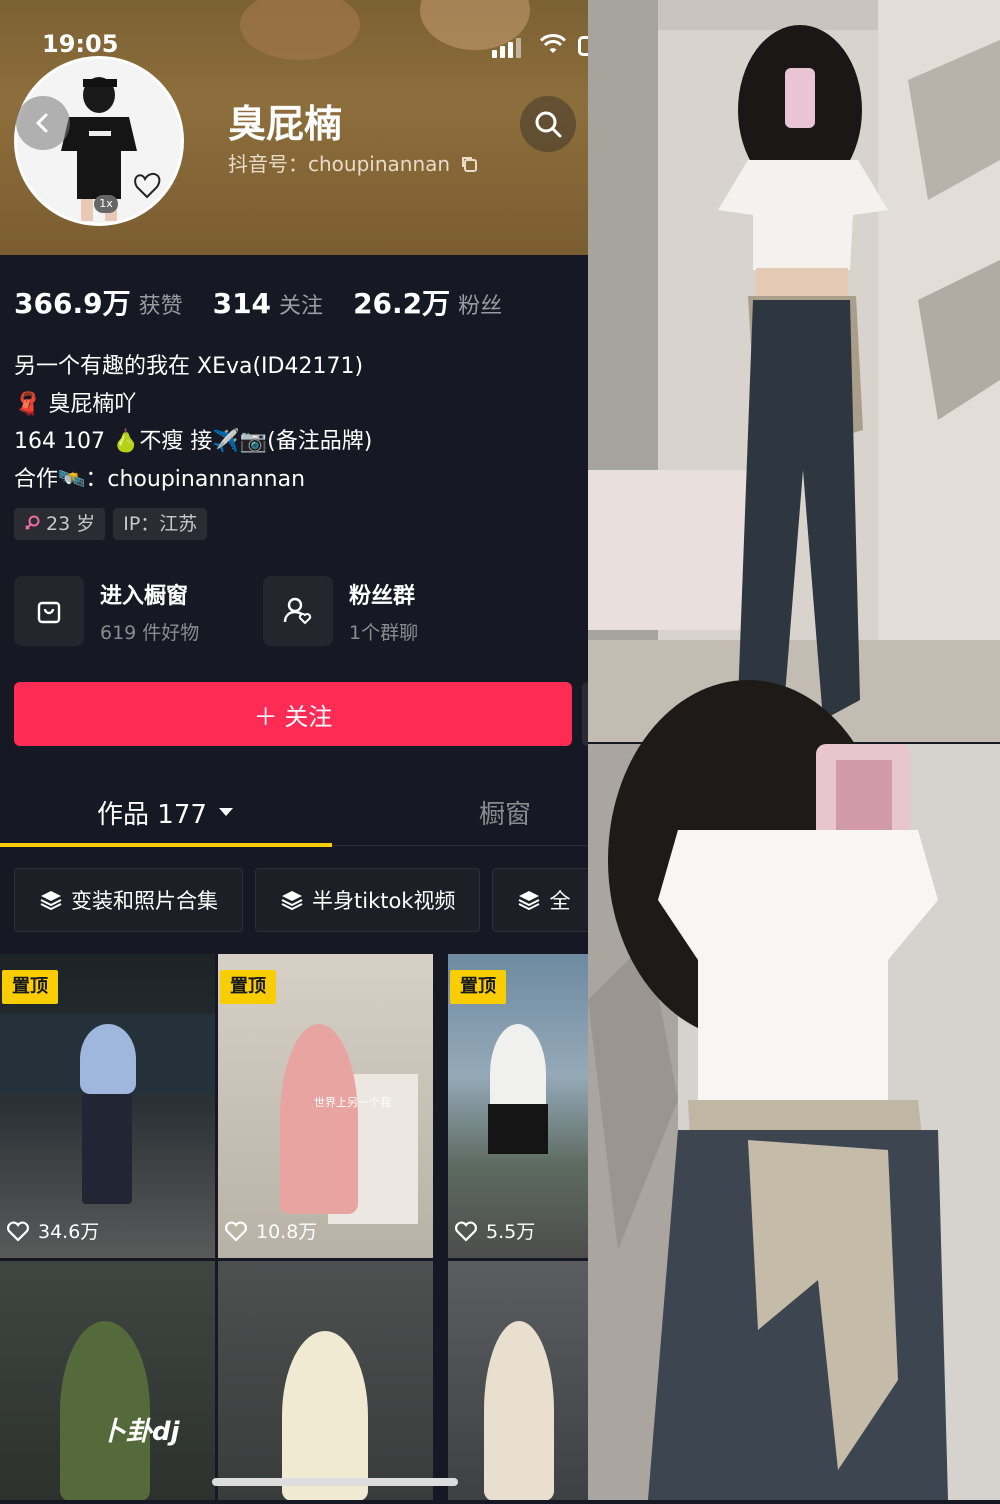  I want to click on stat-likes: 366.9万 获赞, so click(98, 302).